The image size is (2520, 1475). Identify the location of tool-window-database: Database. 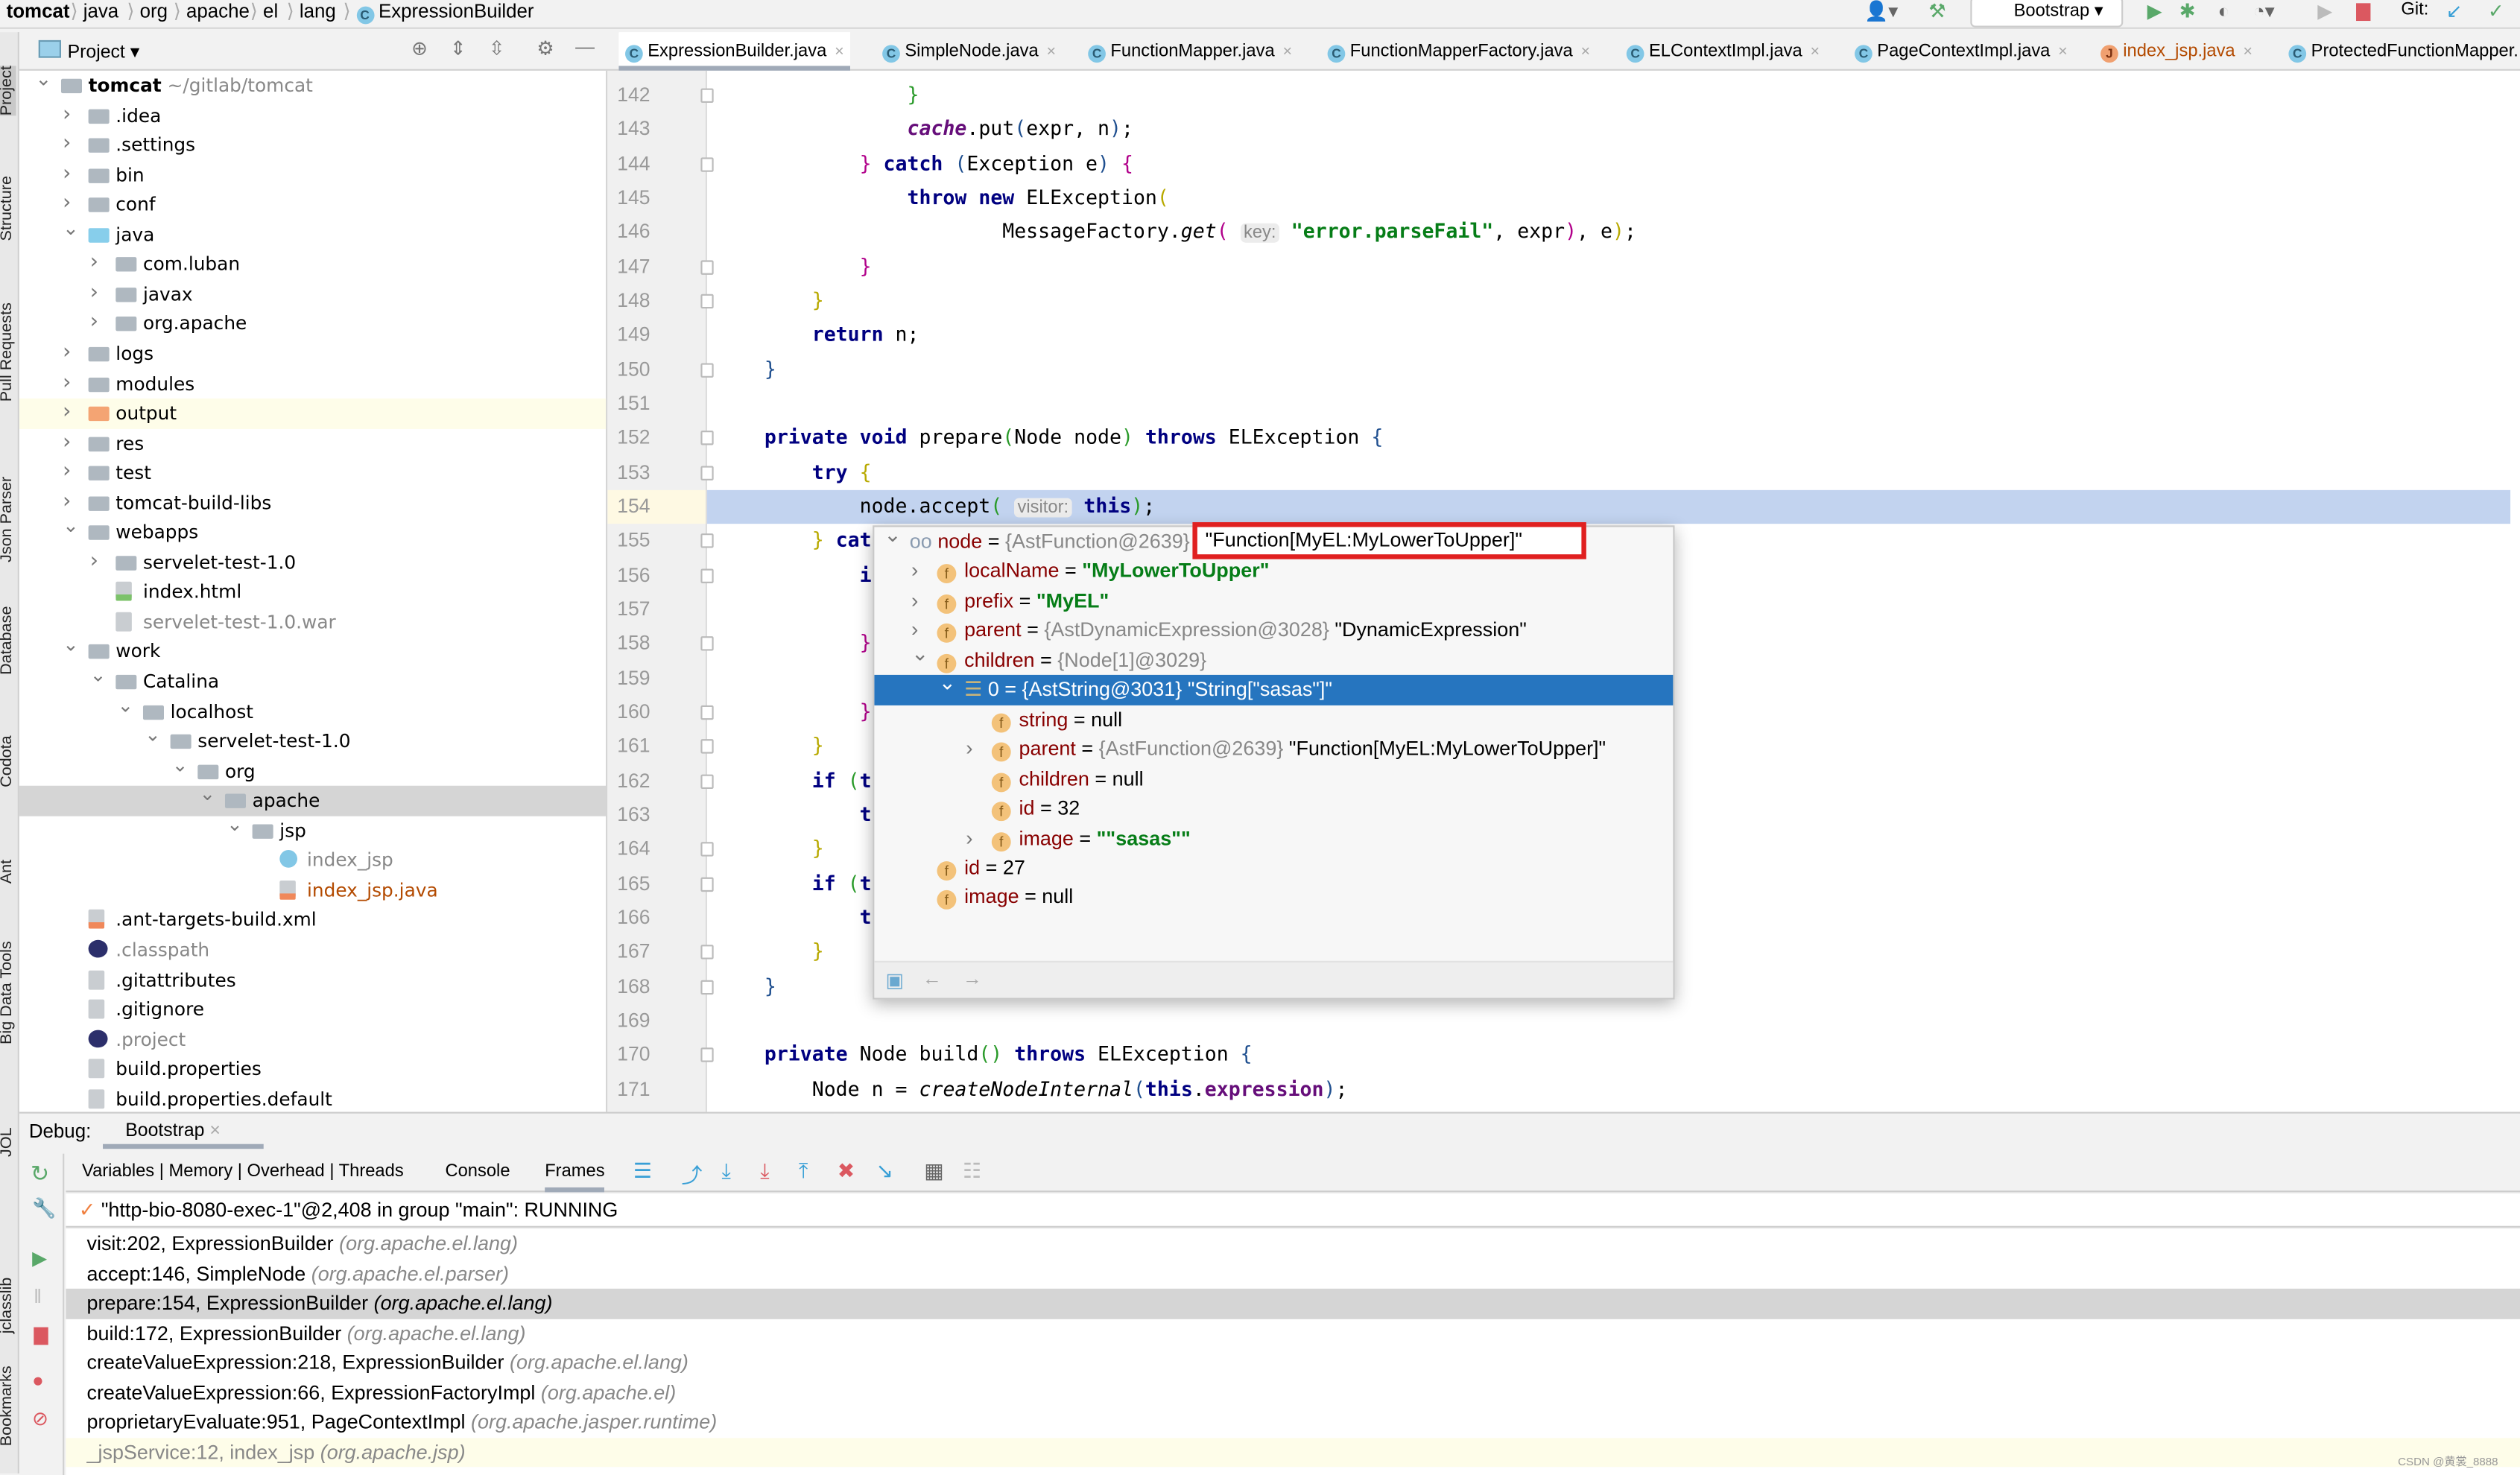
(8, 640).